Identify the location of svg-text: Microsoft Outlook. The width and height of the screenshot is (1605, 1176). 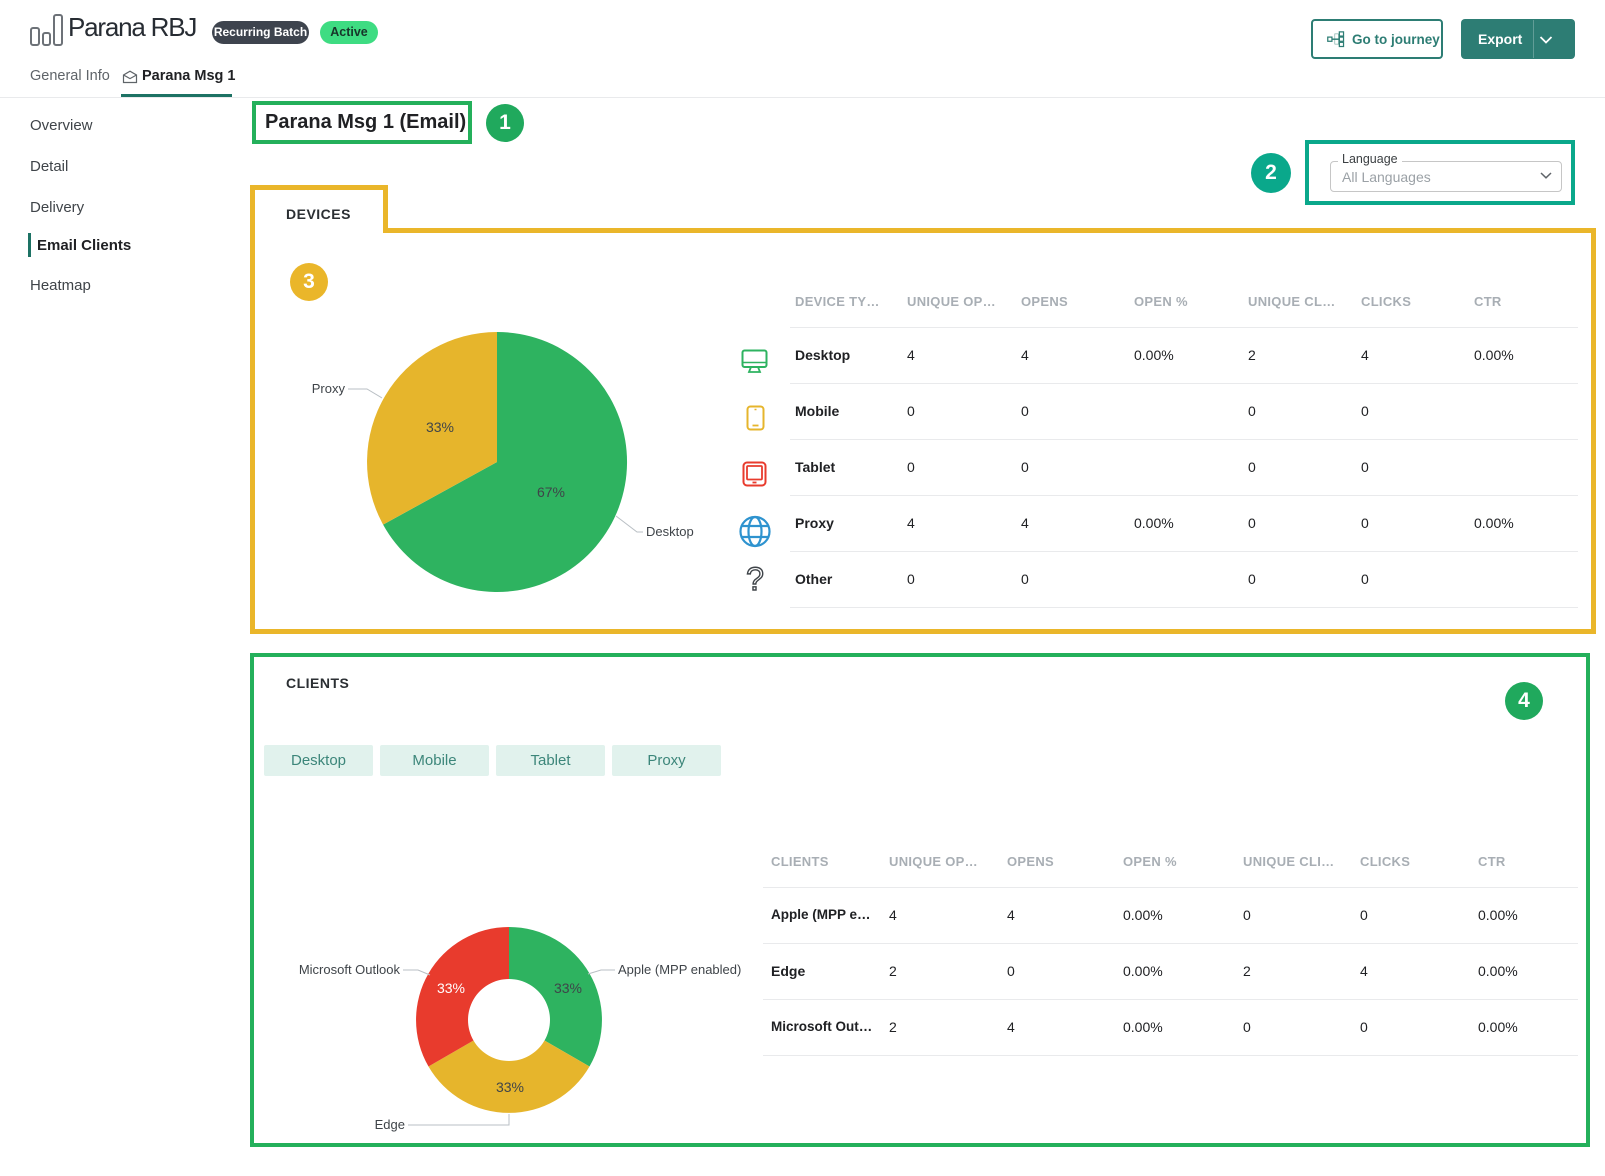
(350, 969).